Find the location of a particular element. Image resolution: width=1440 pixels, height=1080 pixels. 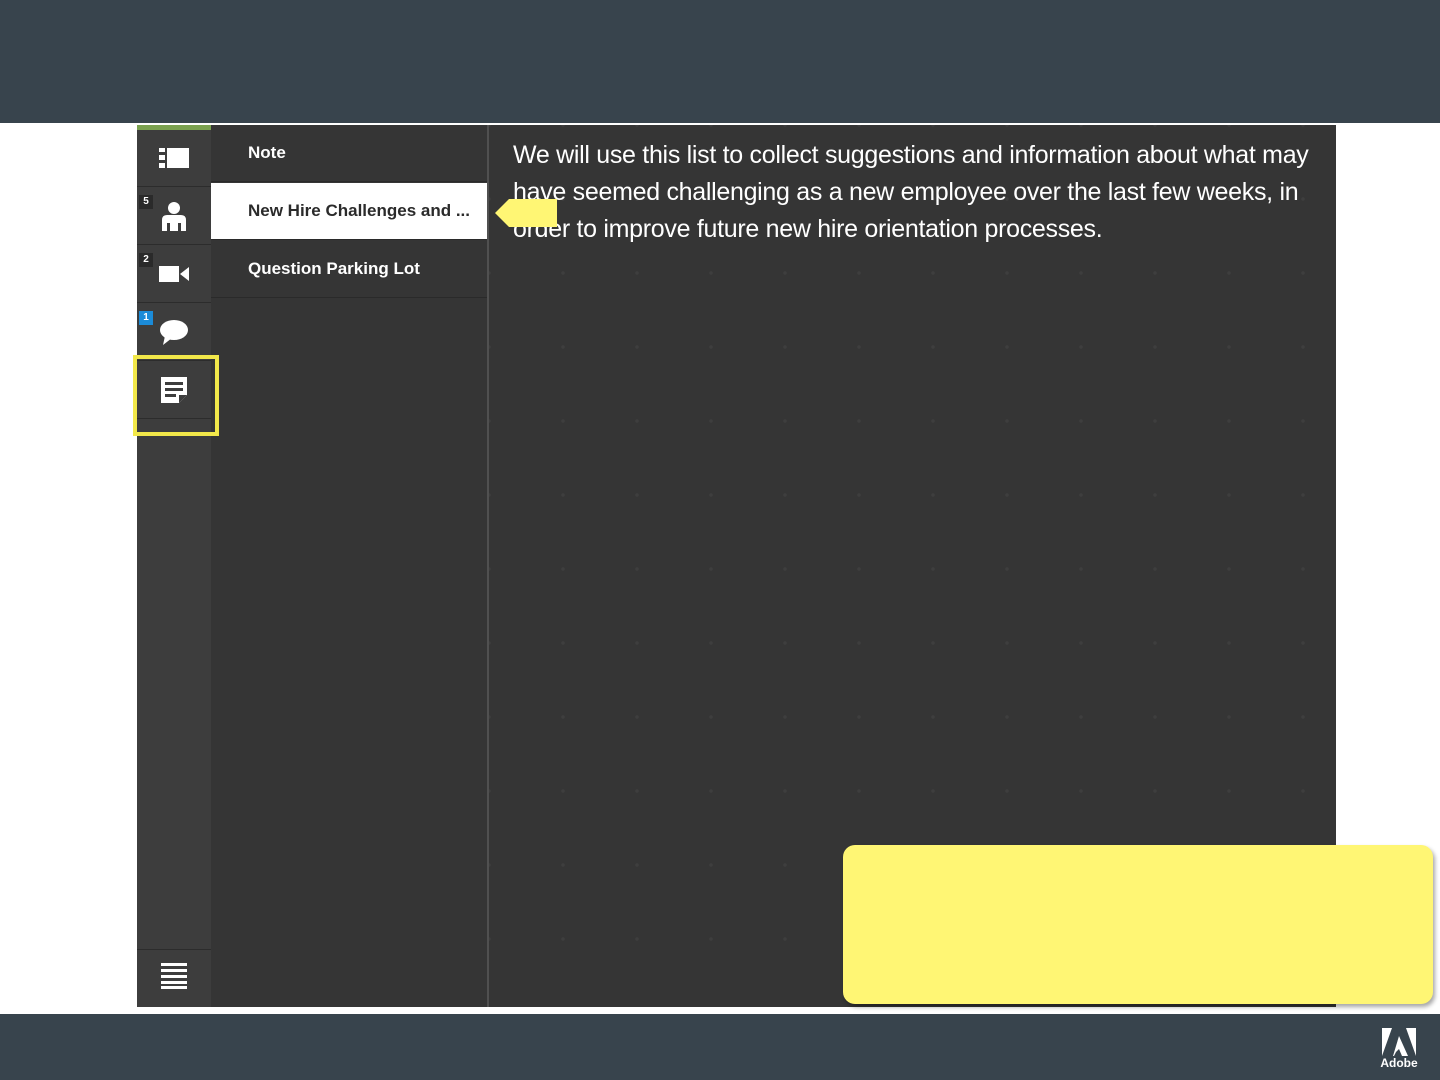

rail-menu-button is located at coordinates (174, 978).